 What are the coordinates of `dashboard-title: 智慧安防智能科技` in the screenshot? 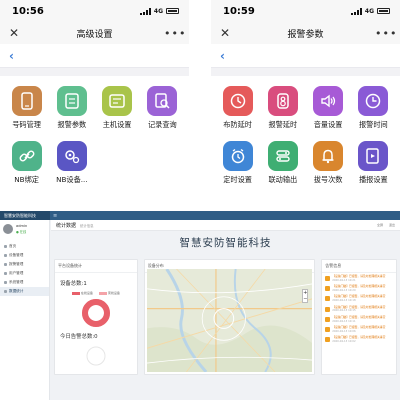 It's located at (225, 243).